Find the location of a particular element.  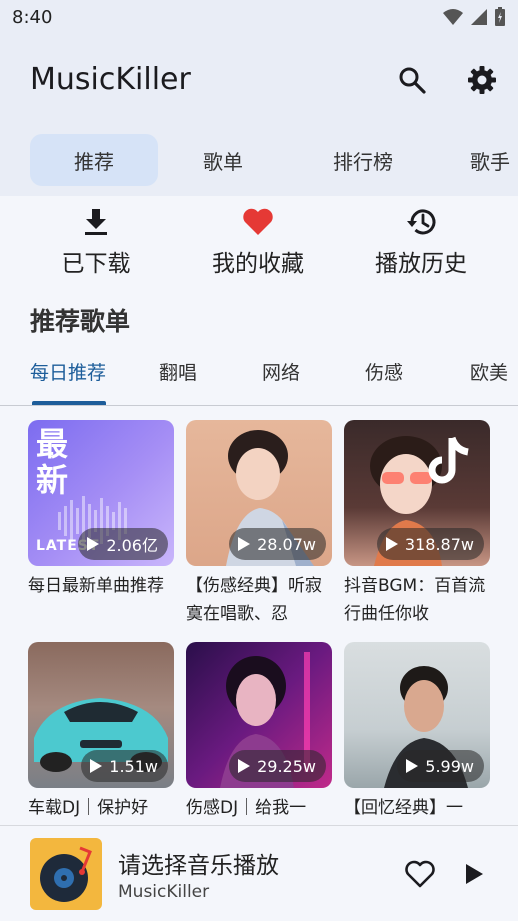

section-title: 推荐歌单 is located at coordinates (80, 321).